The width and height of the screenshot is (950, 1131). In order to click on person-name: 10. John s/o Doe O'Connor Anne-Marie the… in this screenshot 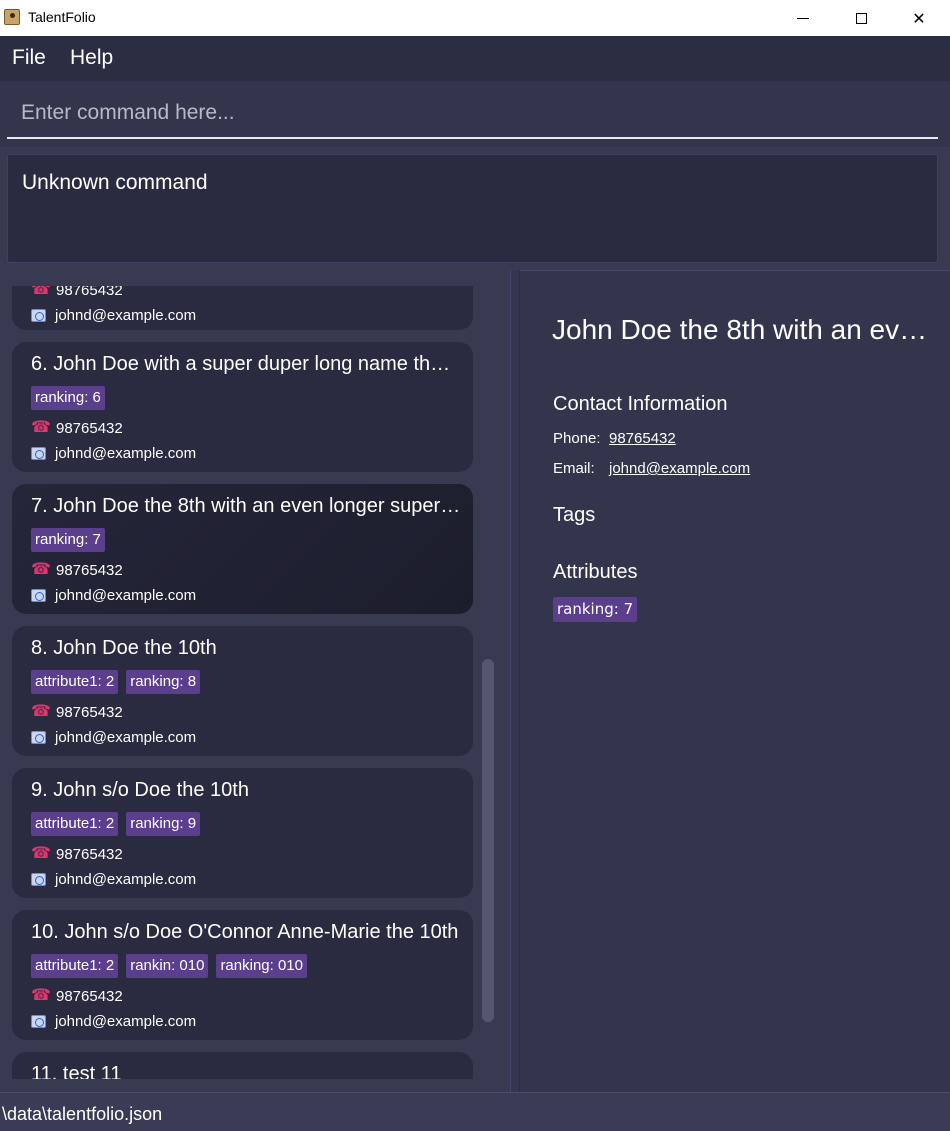, I will do `click(245, 932)`.